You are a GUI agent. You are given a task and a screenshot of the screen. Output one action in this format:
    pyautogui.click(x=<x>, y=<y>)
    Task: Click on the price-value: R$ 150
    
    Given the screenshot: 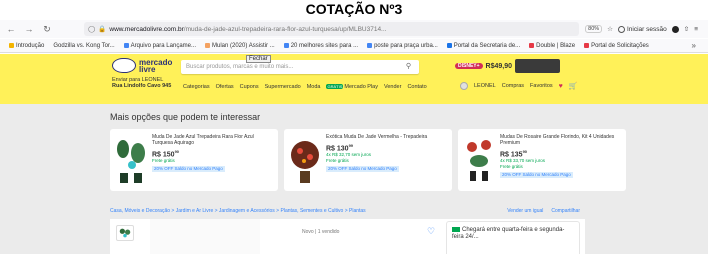 What is the action you would take?
    pyautogui.click(x=163, y=155)
    